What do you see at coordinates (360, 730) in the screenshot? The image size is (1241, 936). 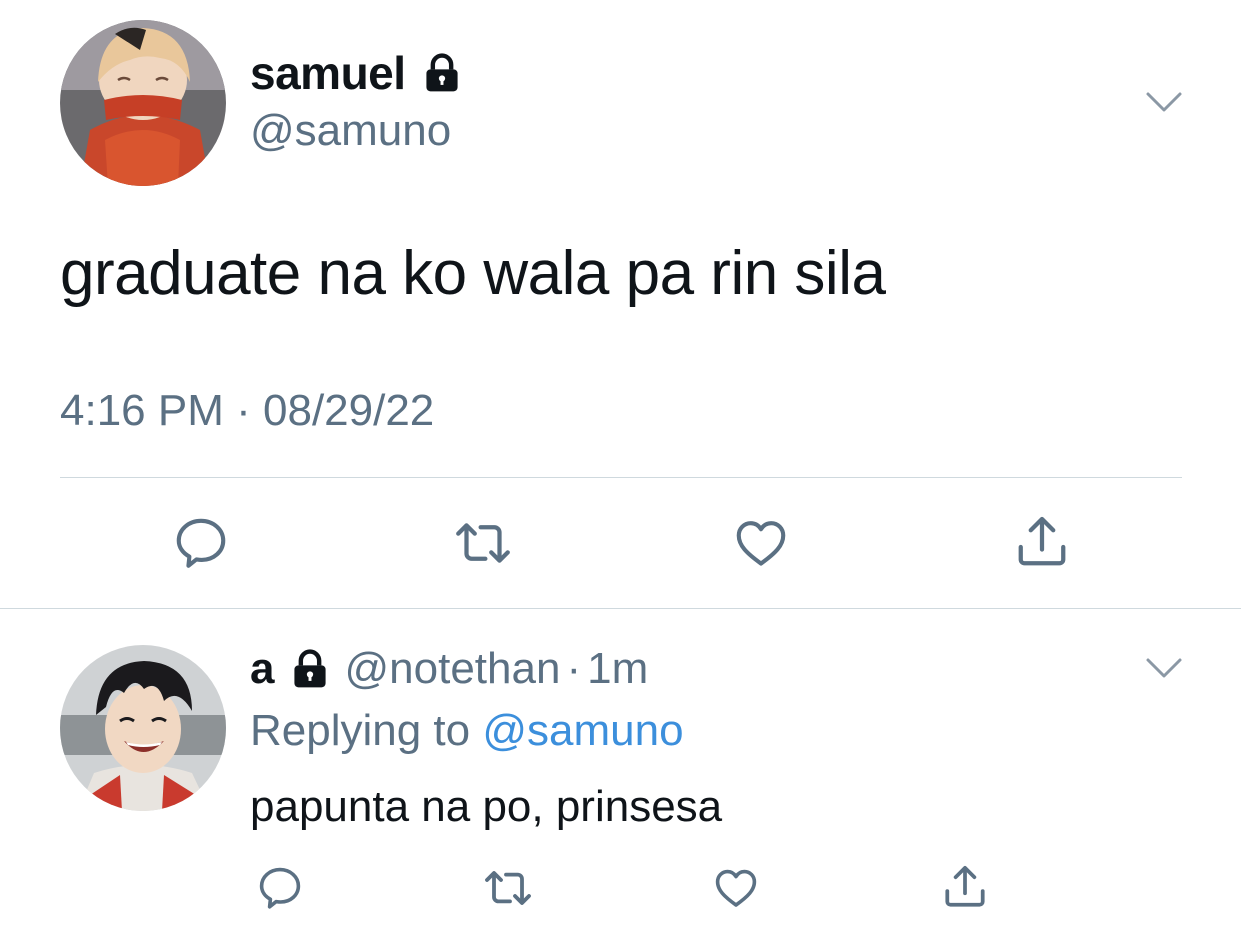 I see `replying-to-label: Replying to` at bounding box center [360, 730].